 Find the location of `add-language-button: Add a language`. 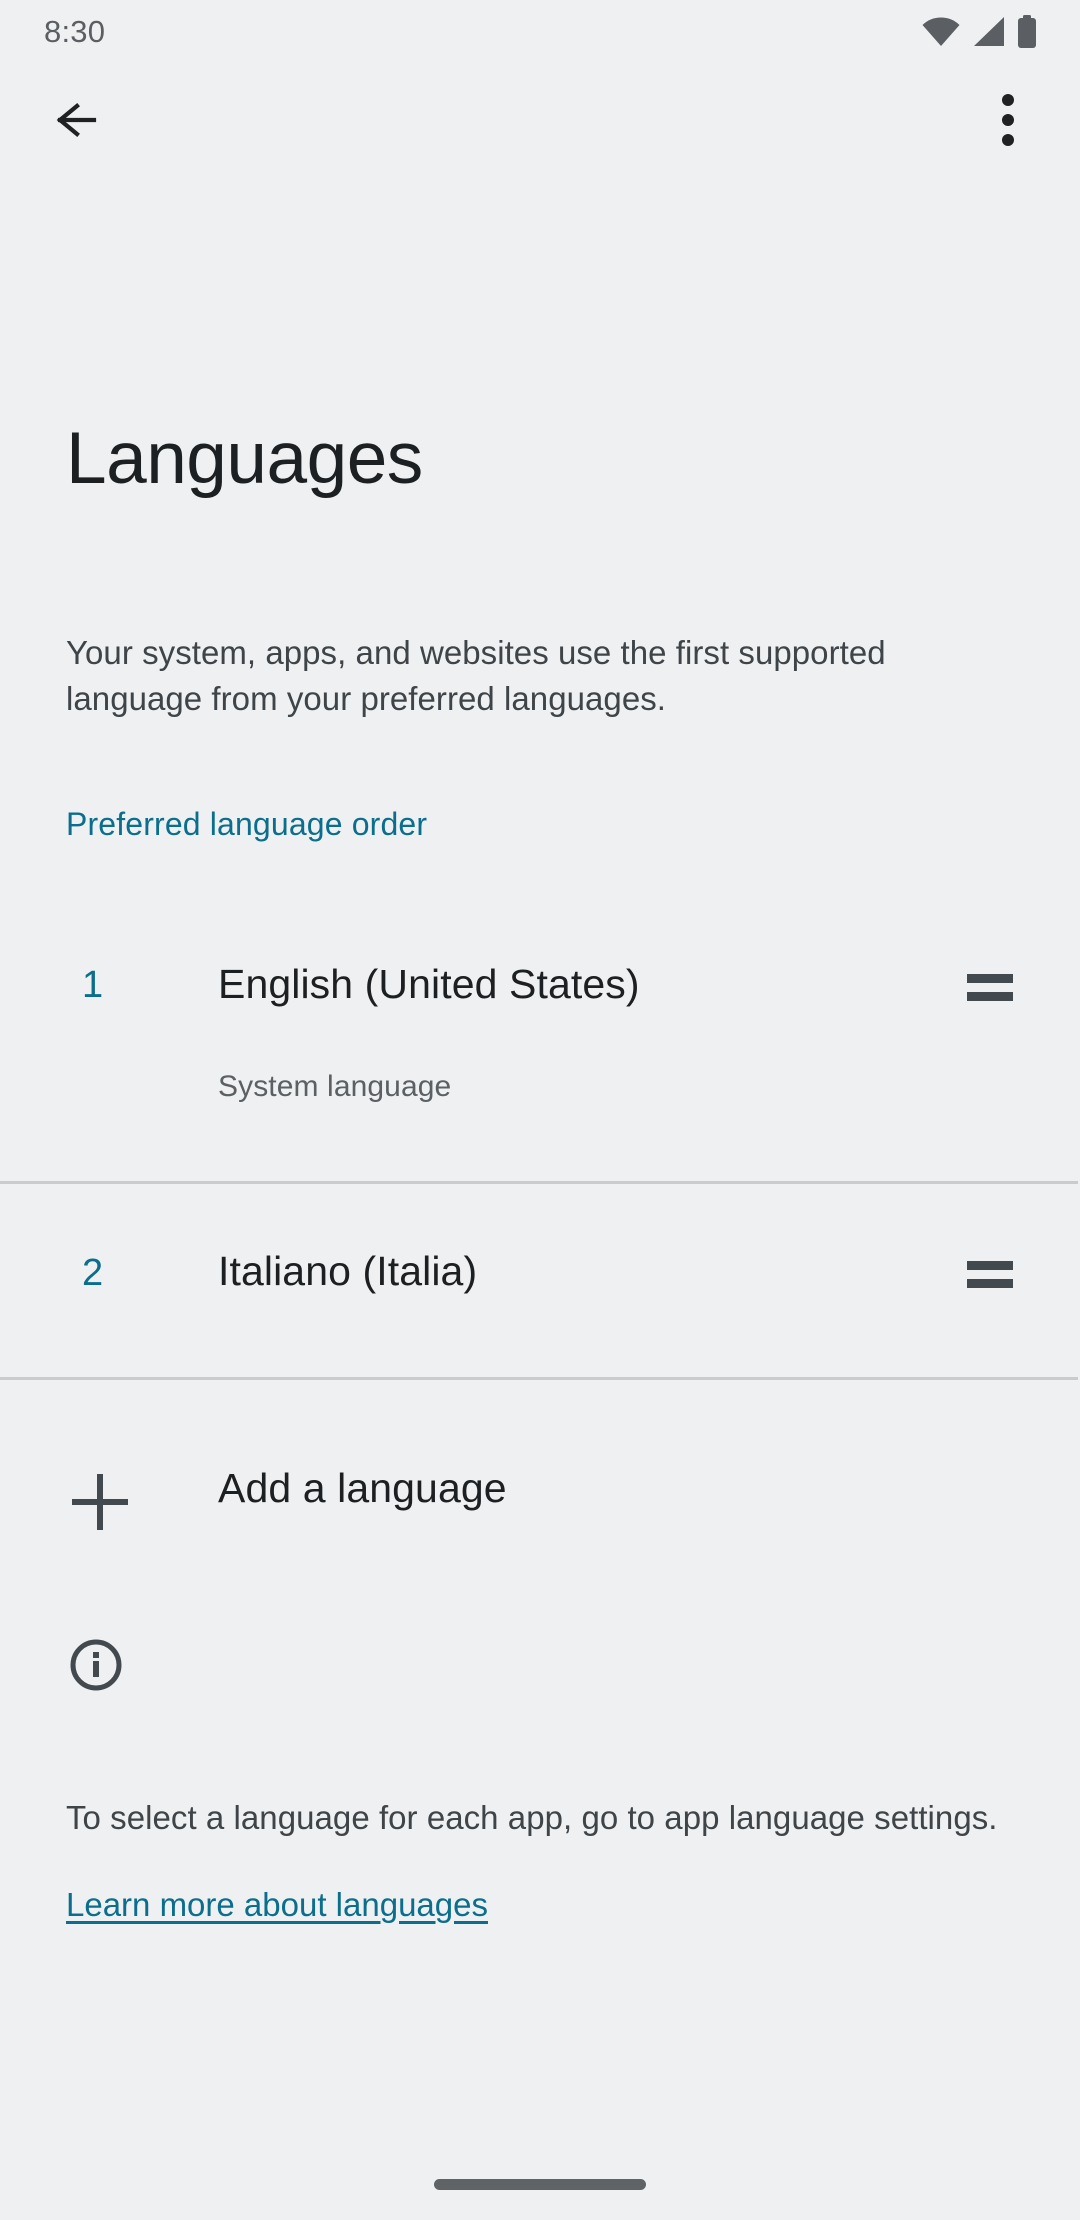

add-language-button: Add a language is located at coordinates (540, 1503).